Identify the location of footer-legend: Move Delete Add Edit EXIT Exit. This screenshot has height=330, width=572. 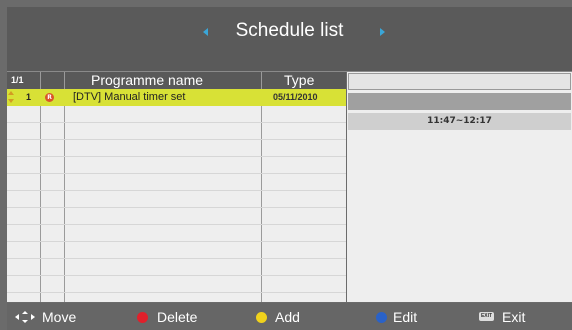
(289, 316).